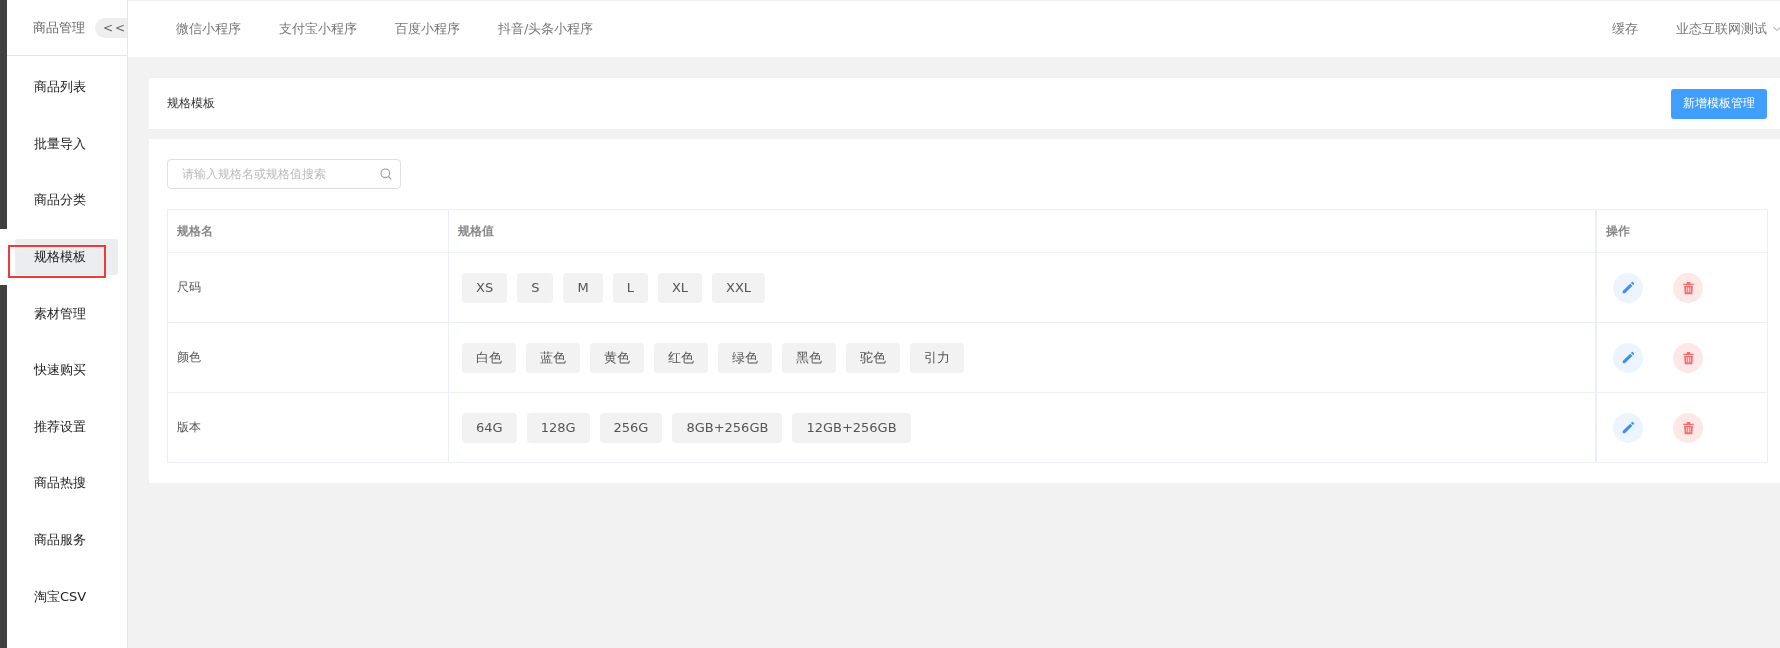 The height and width of the screenshot is (648, 1780). I want to click on sidebar-item: 批量导入, so click(66, 143).